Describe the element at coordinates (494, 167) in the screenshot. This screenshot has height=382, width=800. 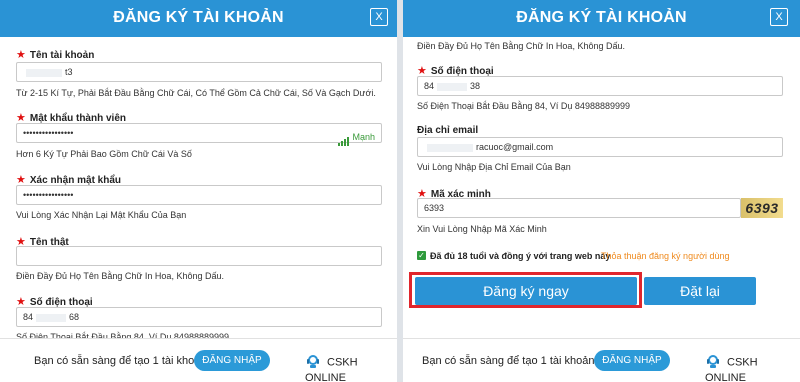
I see `email-hint: Vui Lòng Nhập Địa Chỉ Email Của Bạn` at that location.